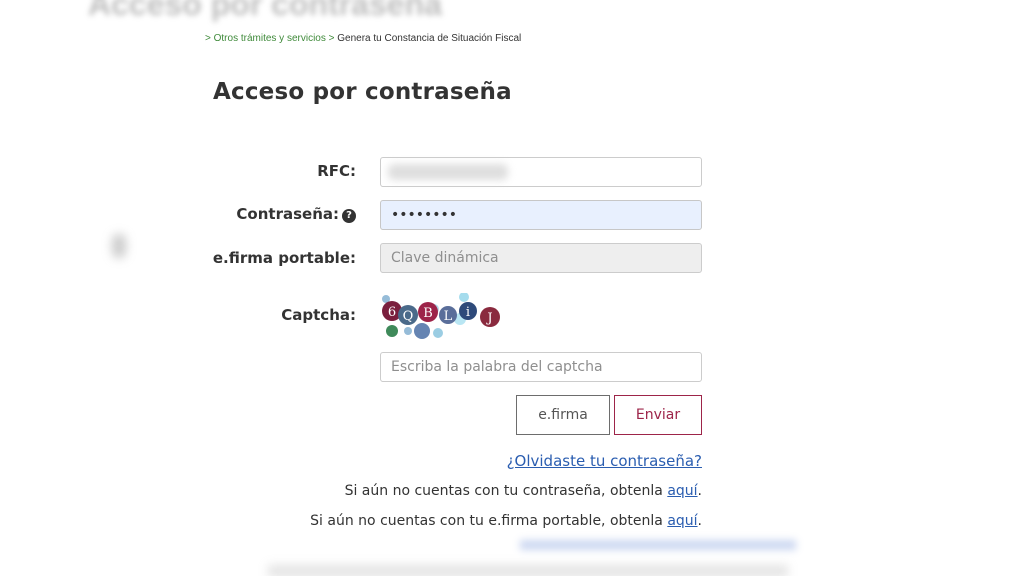  I want to click on dynamic-key-input, so click(541, 258).